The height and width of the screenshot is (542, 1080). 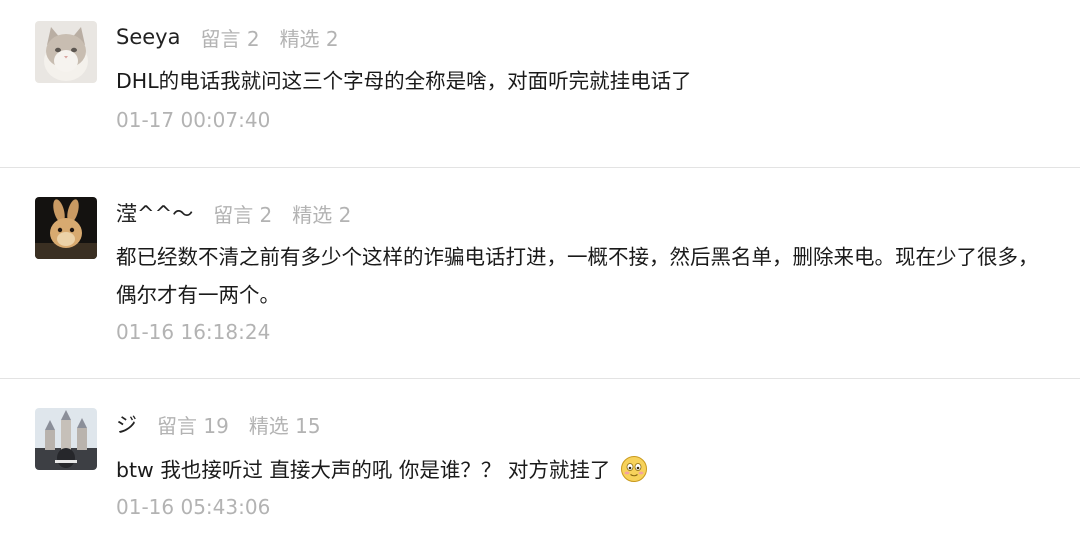 I want to click on comment-meta: ジ 留言 19 精选 15, so click(x=228, y=424).